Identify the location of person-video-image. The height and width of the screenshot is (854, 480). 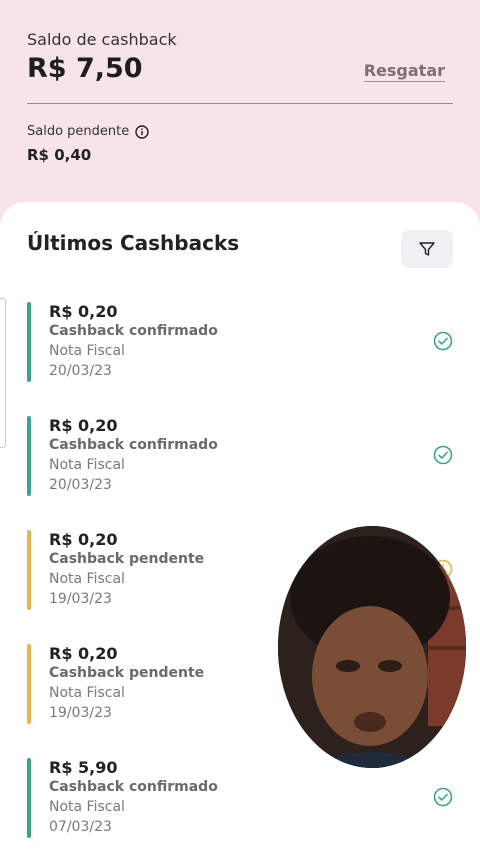
(372, 647).